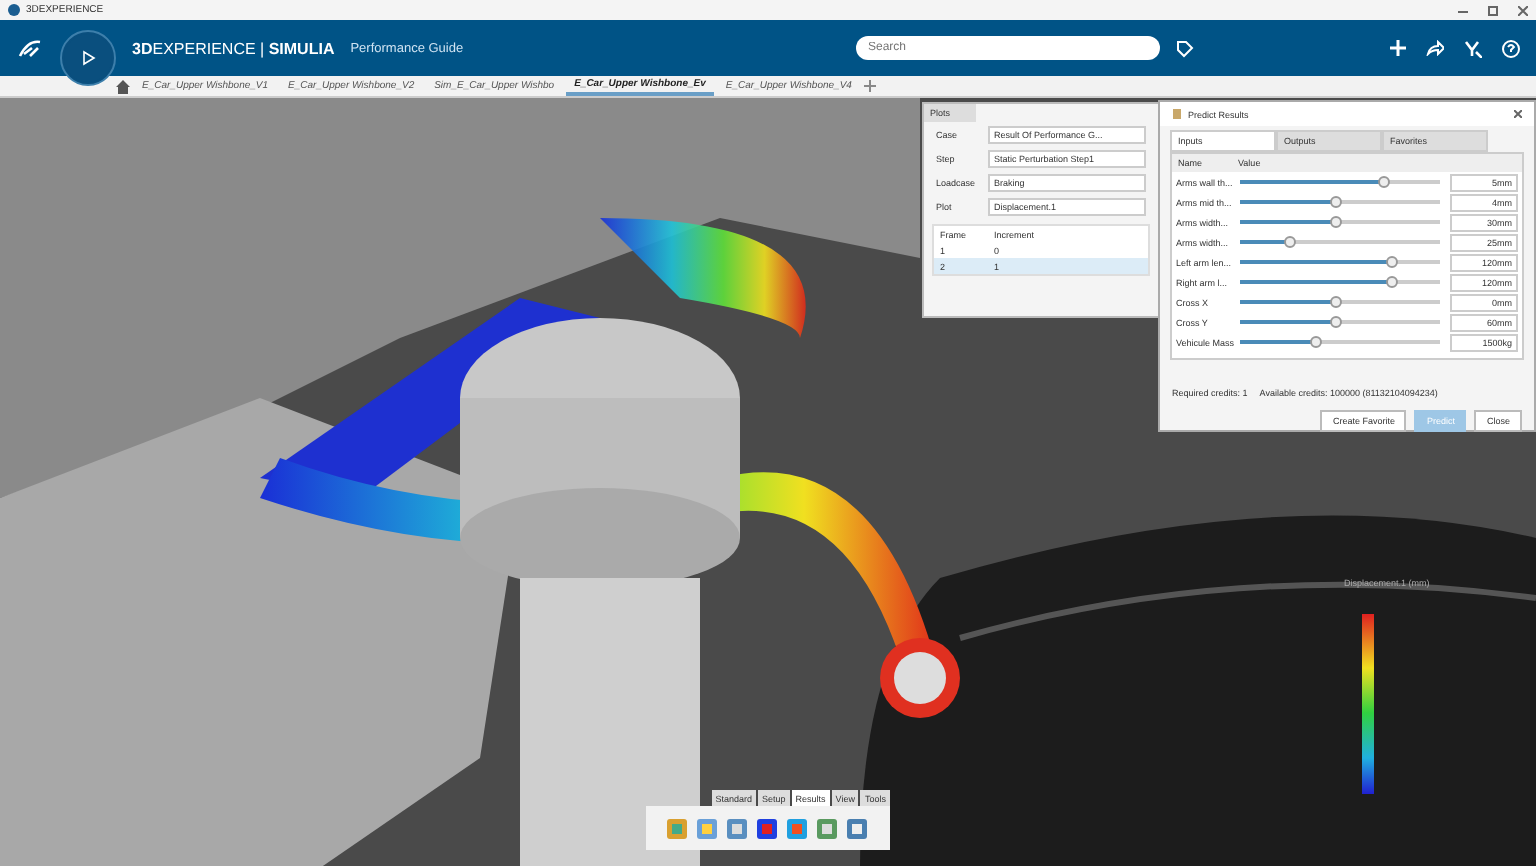  What do you see at coordinates (1511, 48) in the screenshot?
I see `help-icon` at bounding box center [1511, 48].